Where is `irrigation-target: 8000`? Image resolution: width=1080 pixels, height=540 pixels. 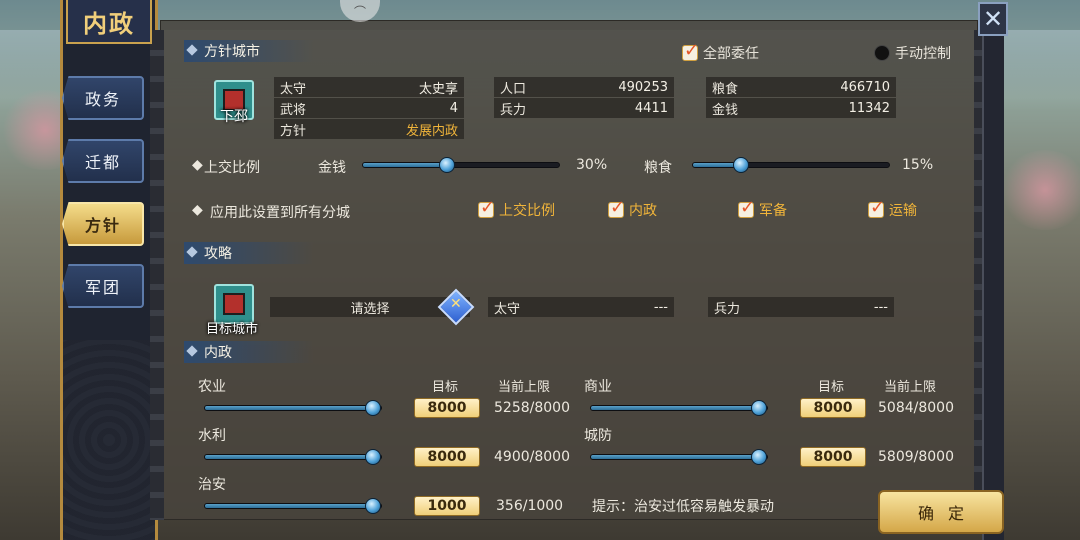 irrigation-target: 8000 is located at coordinates (447, 457).